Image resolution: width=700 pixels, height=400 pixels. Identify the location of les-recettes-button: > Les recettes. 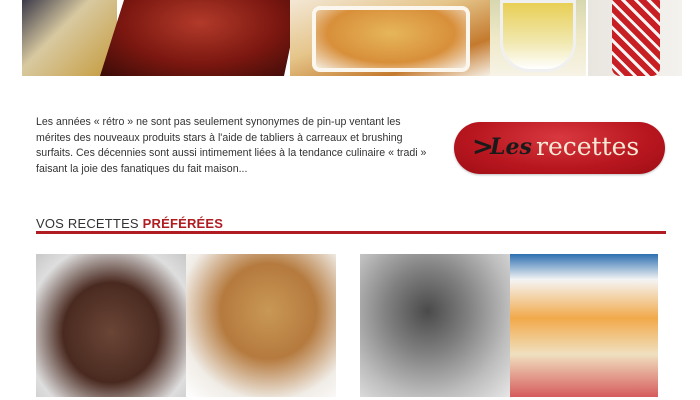
(559, 148).